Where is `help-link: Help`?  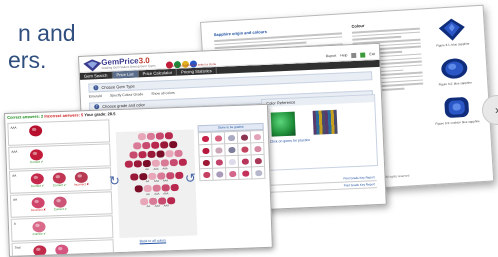 help-link: Help is located at coordinates (343, 55).